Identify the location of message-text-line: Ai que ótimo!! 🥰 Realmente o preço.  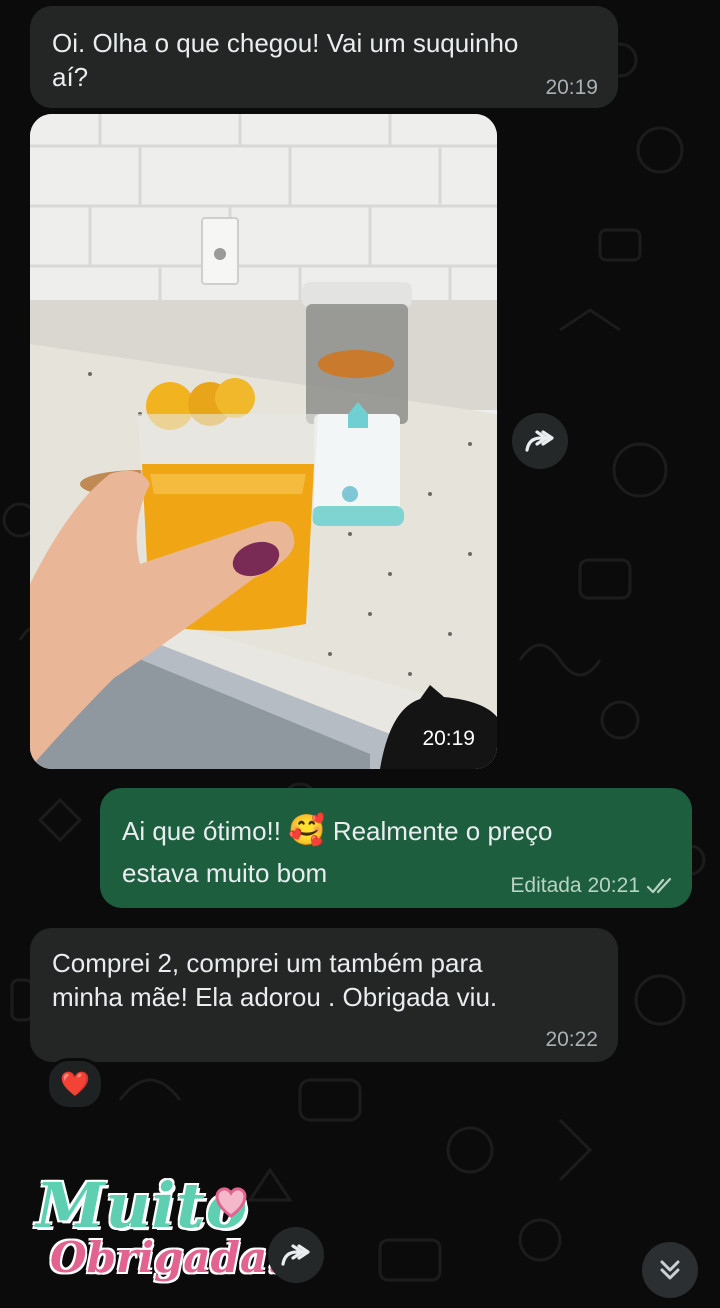
(337, 831).